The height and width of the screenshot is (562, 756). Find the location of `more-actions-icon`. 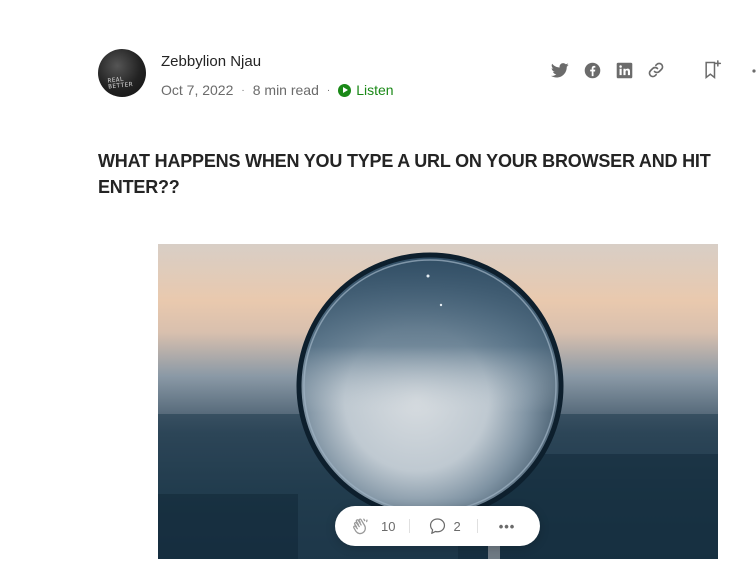

more-actions-icon is located at coordinates (752, 70).